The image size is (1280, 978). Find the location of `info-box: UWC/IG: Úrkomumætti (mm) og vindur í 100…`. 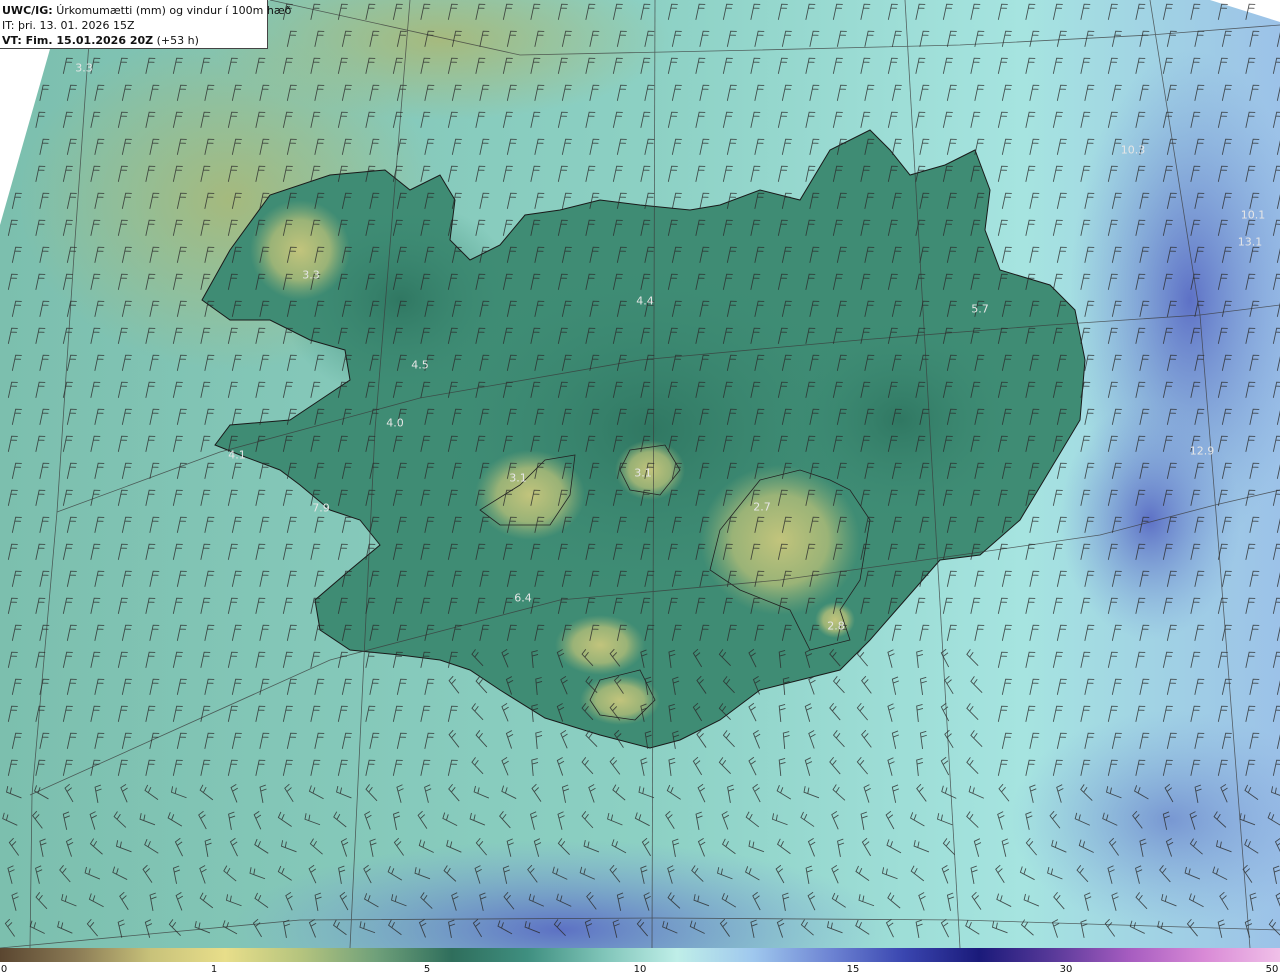

info-box: UWC/IG: Úrkomumætti (mm) og vindur í 100… is located at coordinates (145, 24).